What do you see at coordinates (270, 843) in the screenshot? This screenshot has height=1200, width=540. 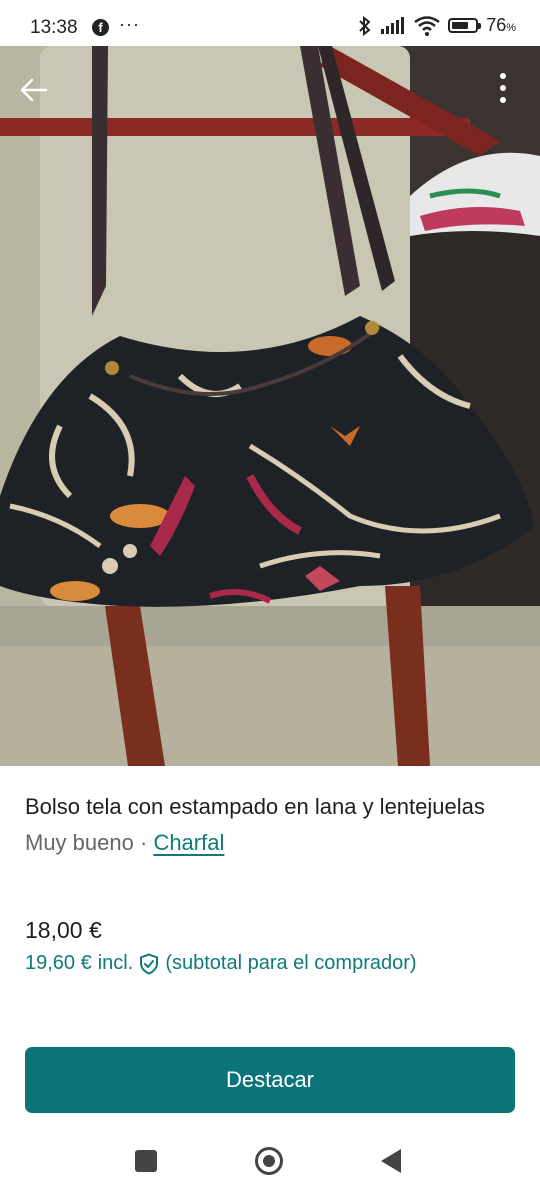 I see `product-meta: Muy bueno · Charfal` at bounding box center [270, 843].